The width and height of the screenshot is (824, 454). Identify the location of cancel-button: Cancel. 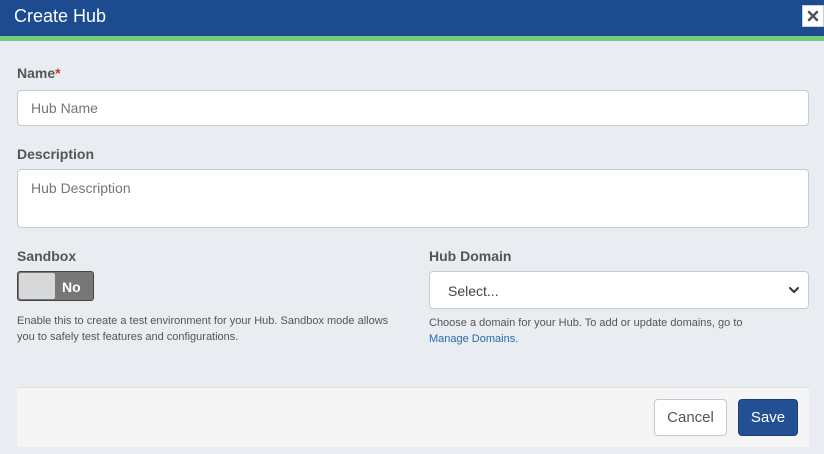
(690, 417).